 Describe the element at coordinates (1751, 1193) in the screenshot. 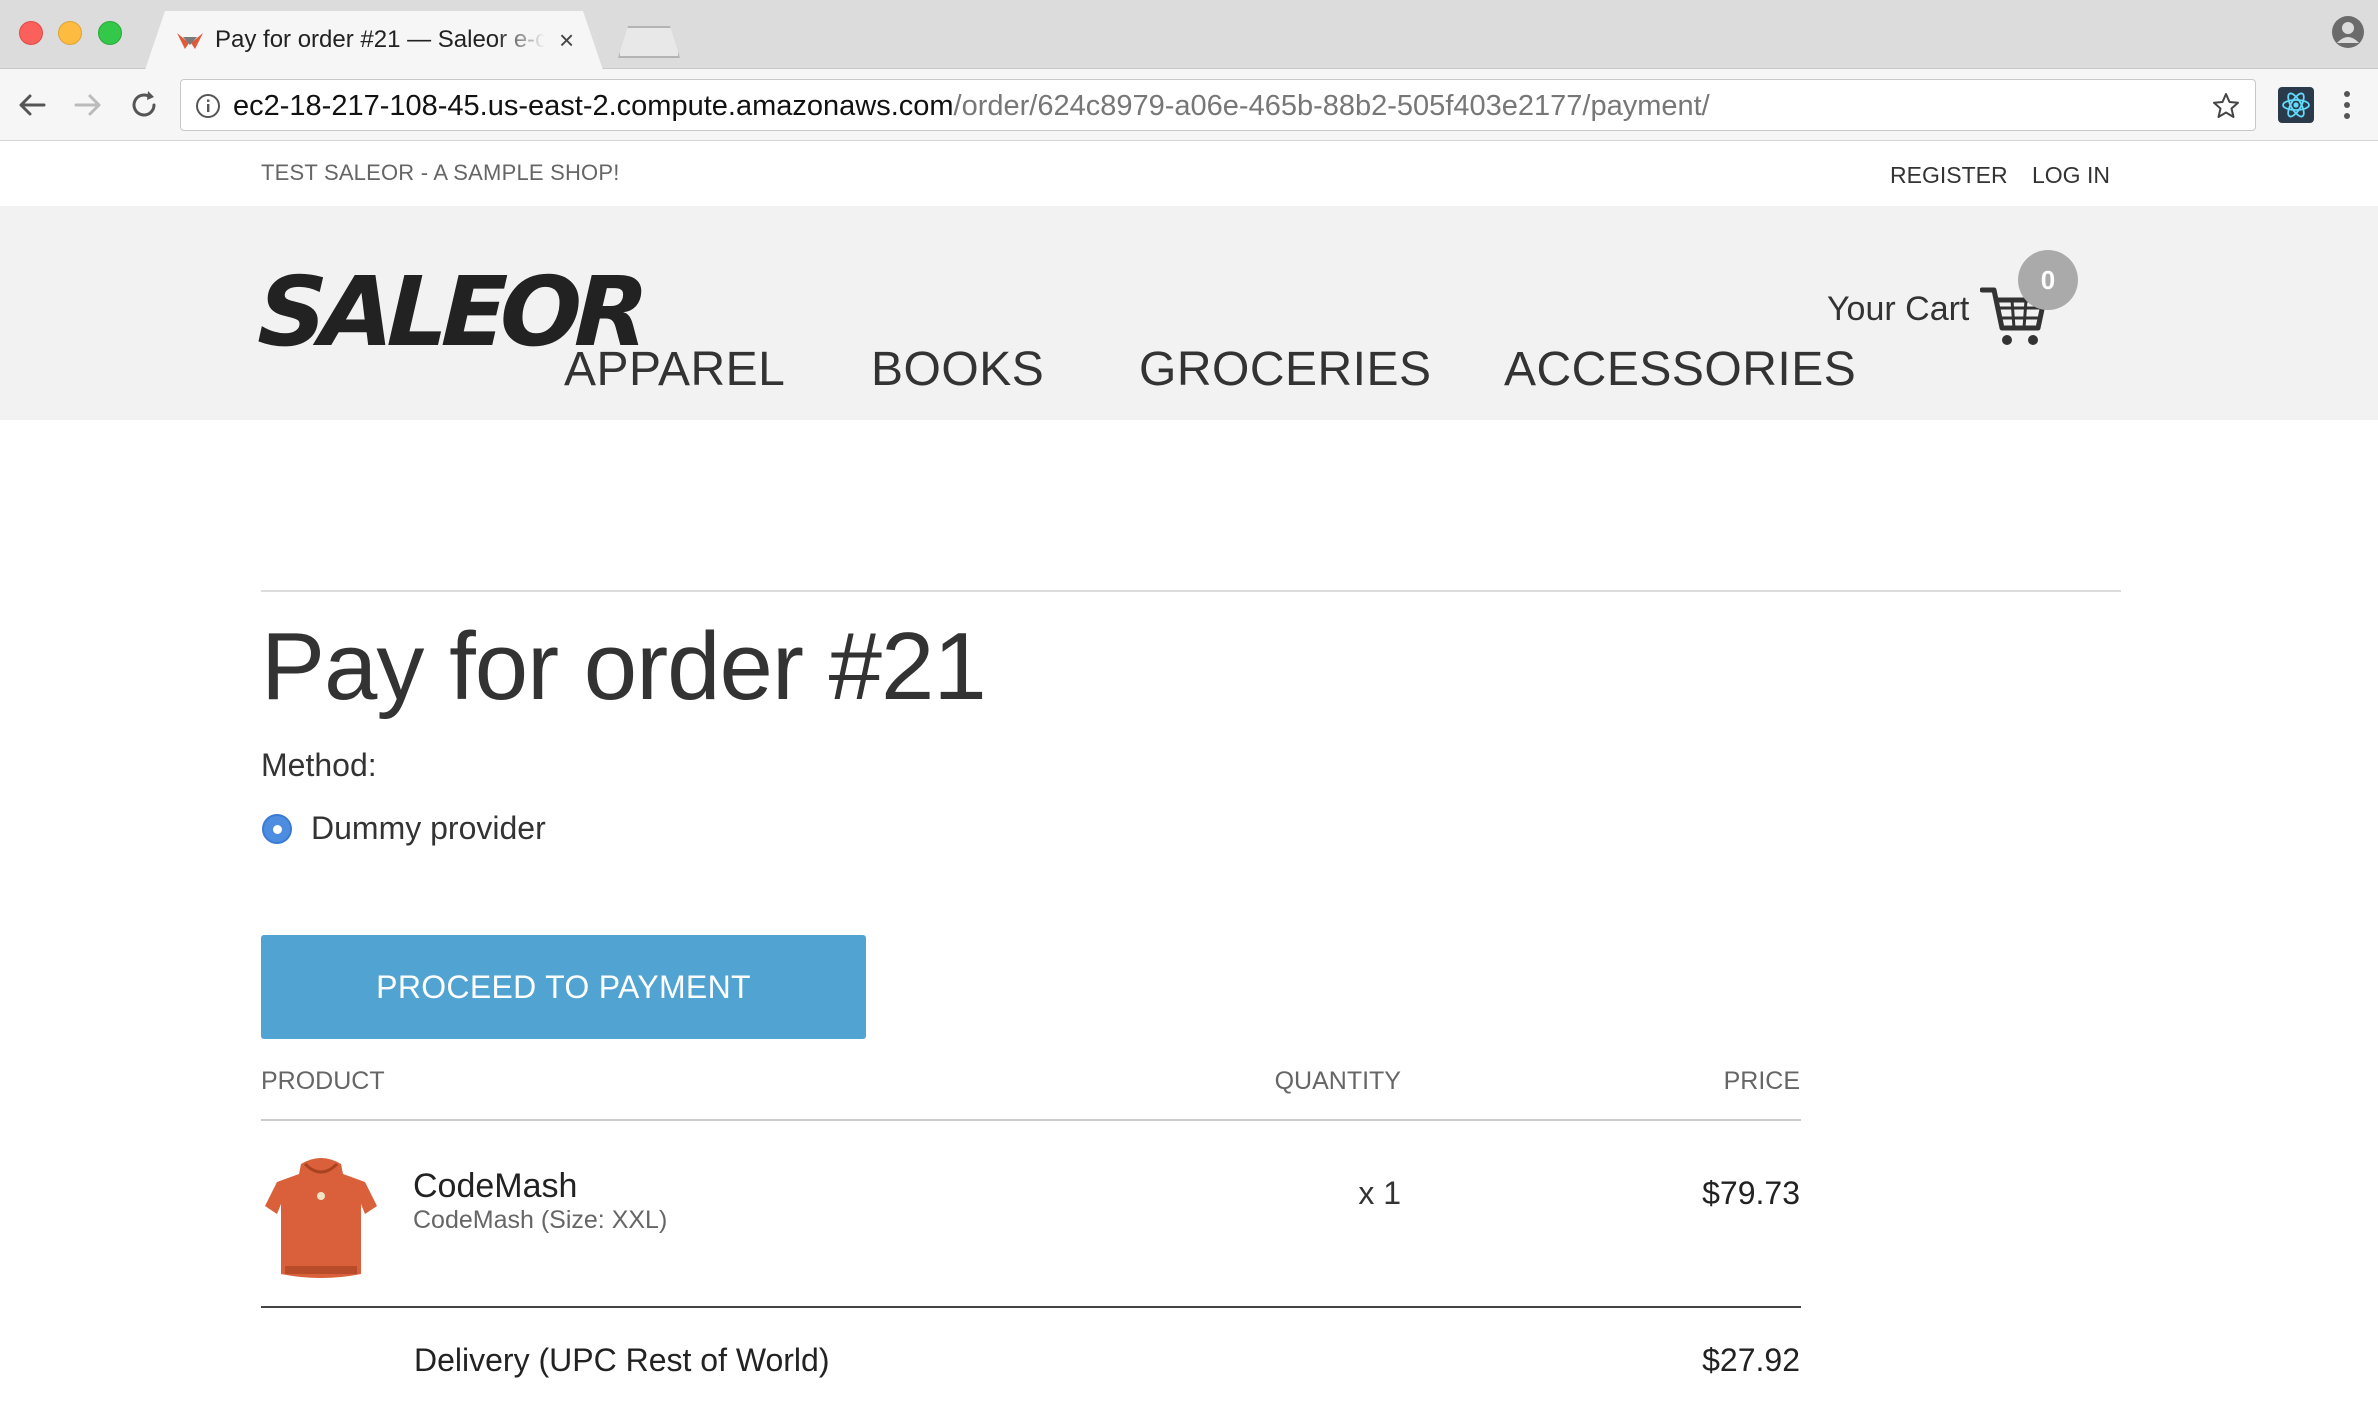

I see `product-price: $79.73` at that location.